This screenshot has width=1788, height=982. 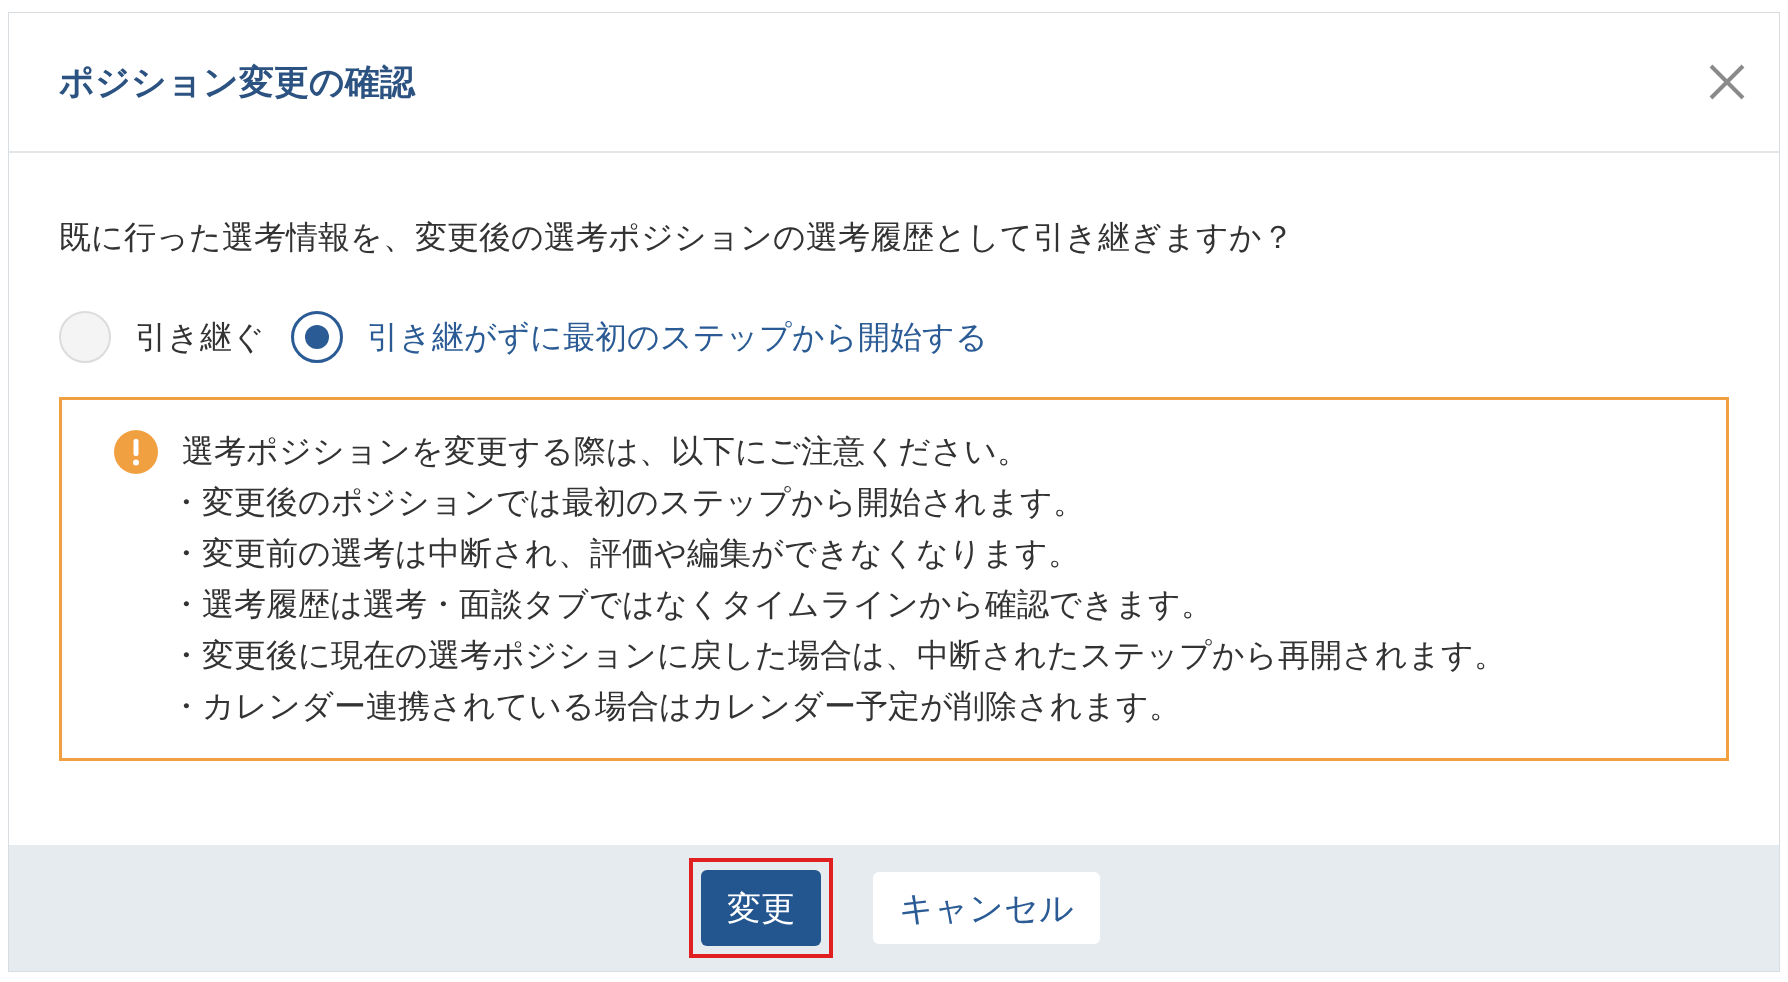 What do you see at coordinates (606, 451) in the screenshot?
I see `notice-line: 選考ポジションを変更する際は、以下にご注意ください。` at bounding box center [606, 451].